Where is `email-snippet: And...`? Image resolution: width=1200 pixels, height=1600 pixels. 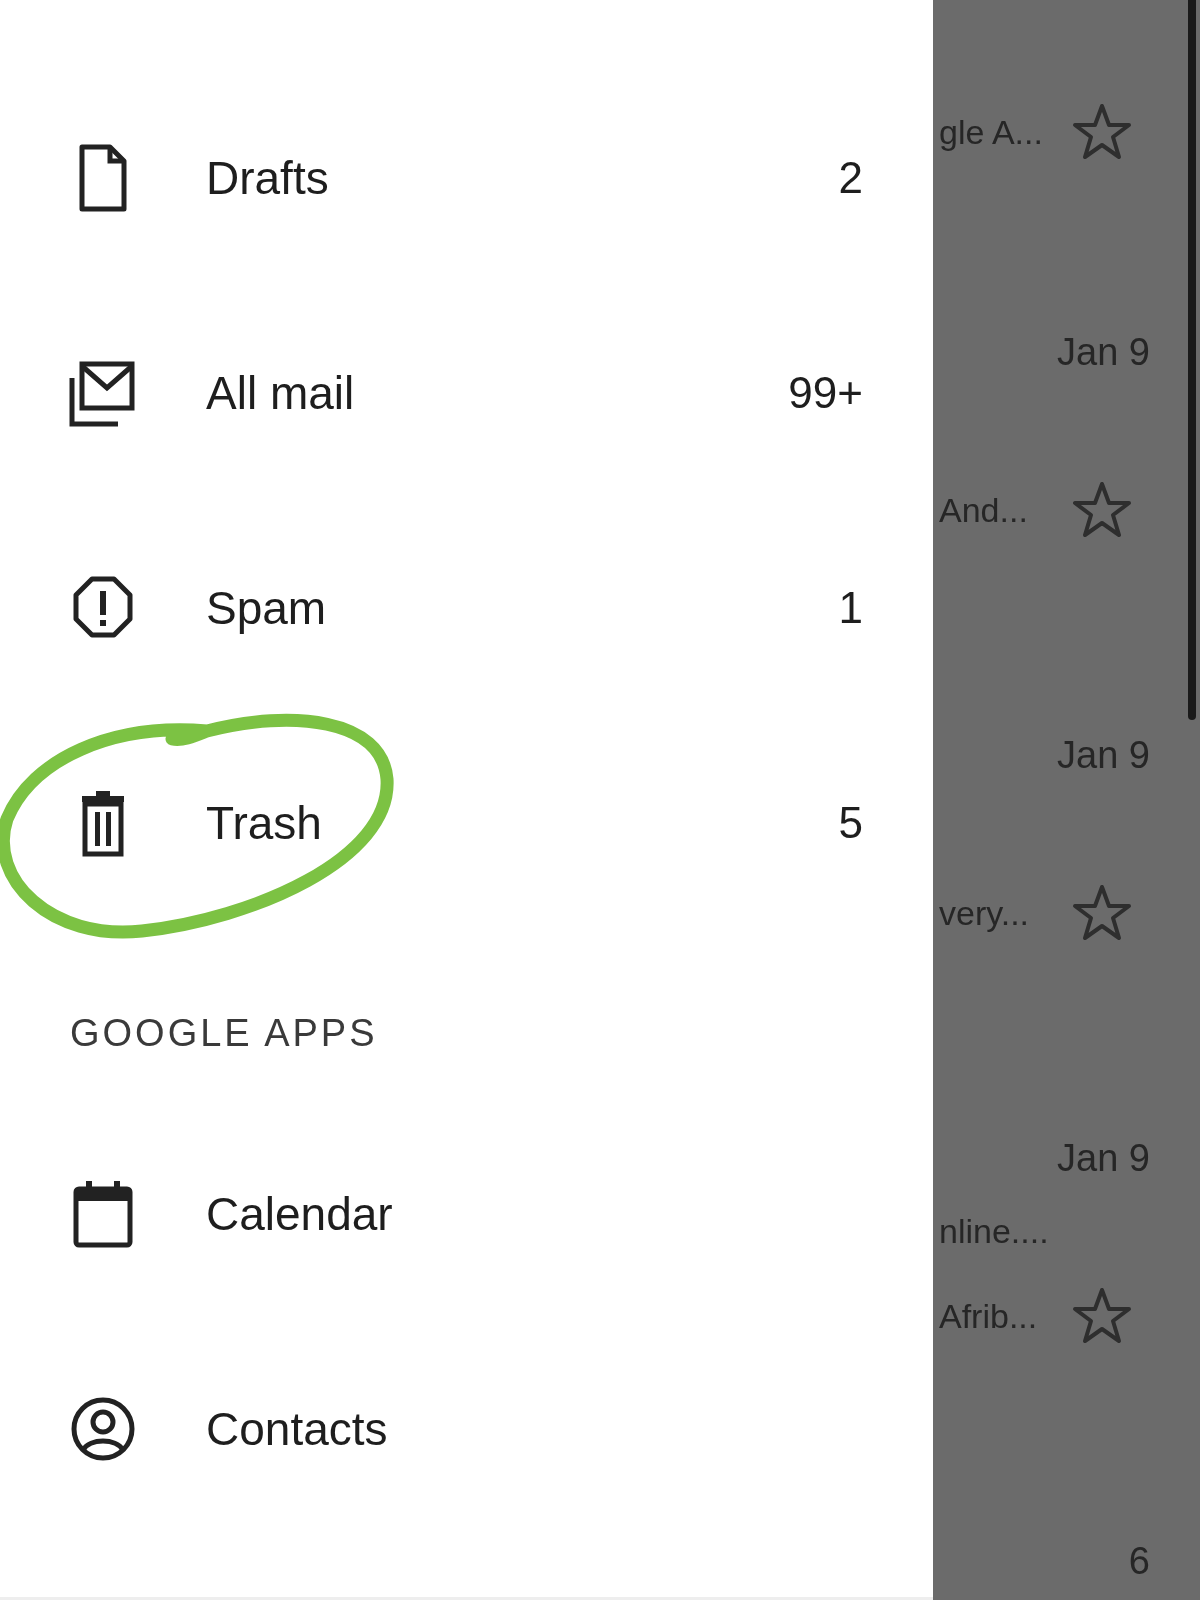
email-snippet: And... is located at coordinates (984, 510).